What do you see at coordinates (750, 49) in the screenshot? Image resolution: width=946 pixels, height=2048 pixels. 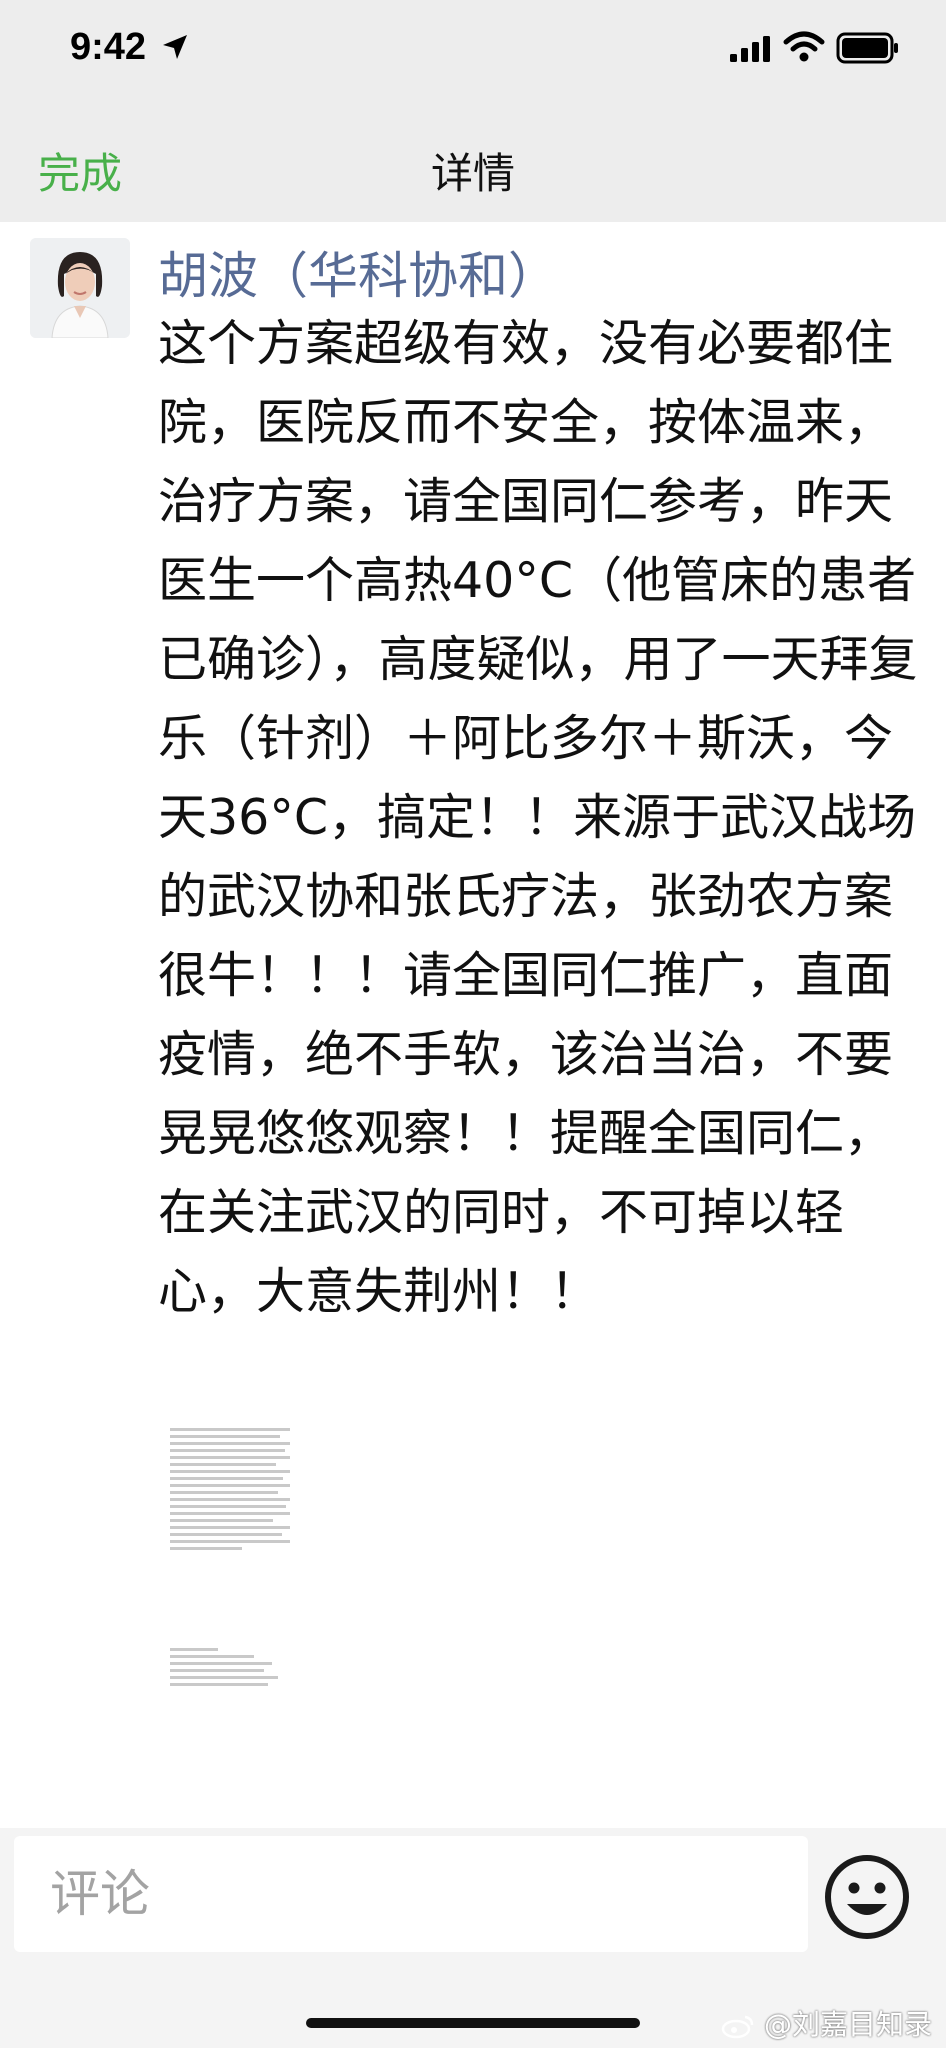 I see `cellular-signal-icon` at bounding box center [750, 49].